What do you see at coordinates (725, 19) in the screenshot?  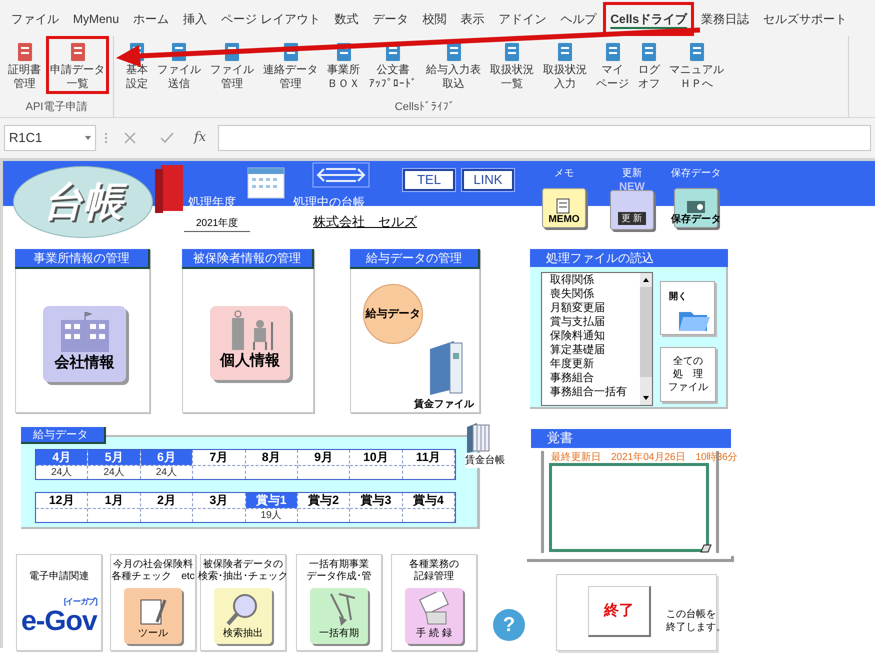 I see `menu-tab: 業務日誌` at bounding box center [725, 19].